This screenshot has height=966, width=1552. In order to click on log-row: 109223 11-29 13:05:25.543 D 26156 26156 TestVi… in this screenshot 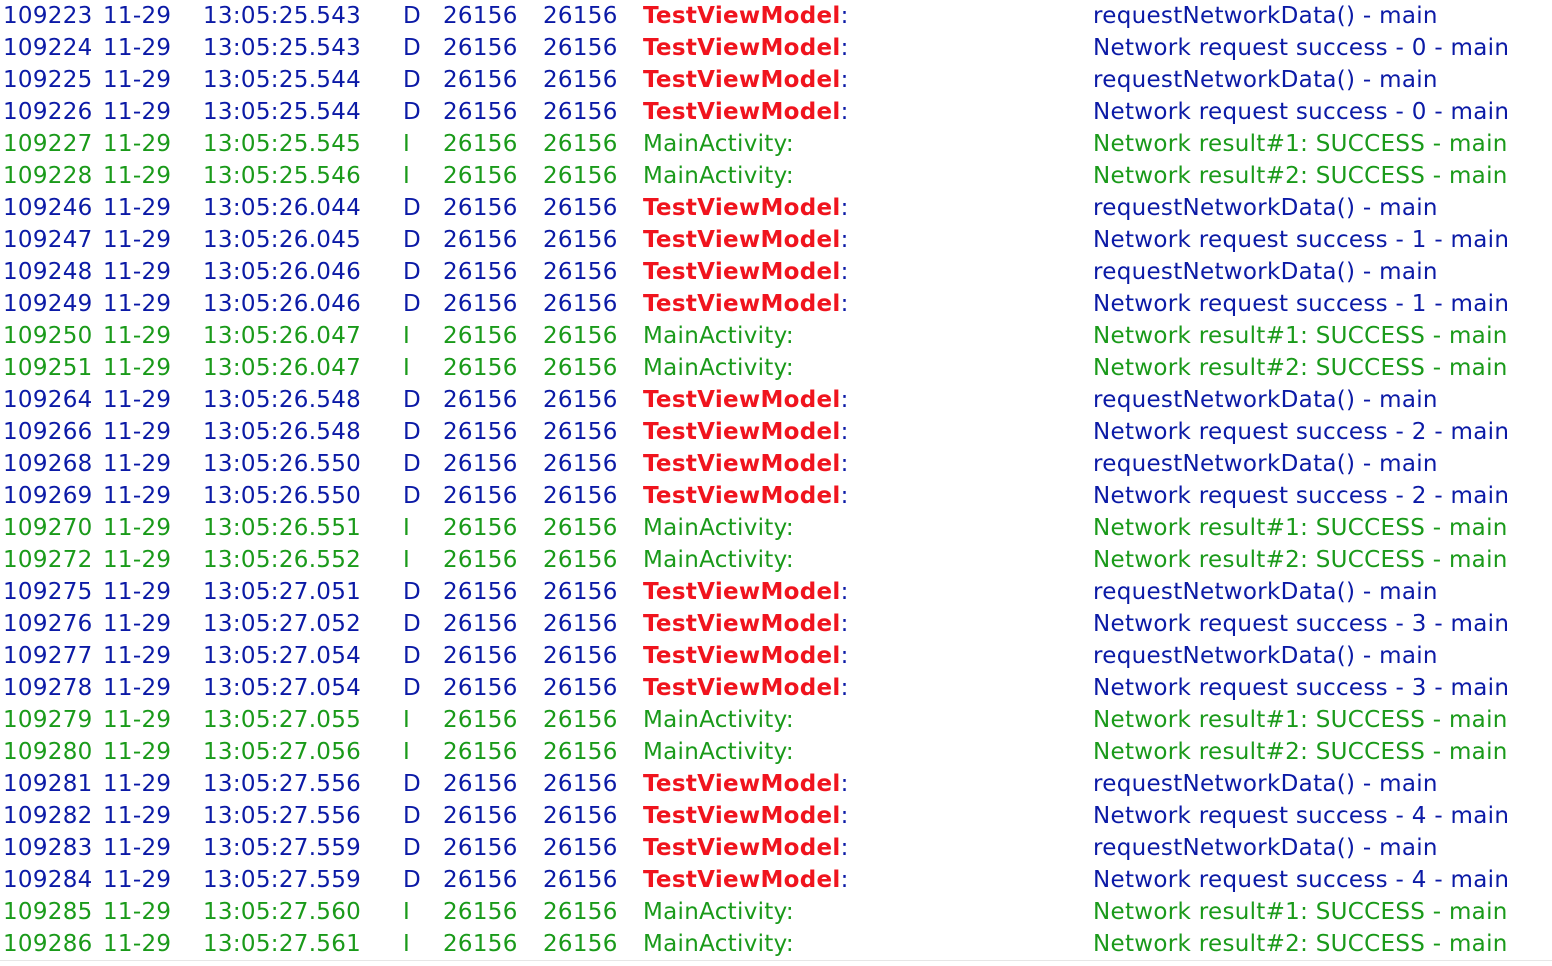, I will do `click(776, 16)`.